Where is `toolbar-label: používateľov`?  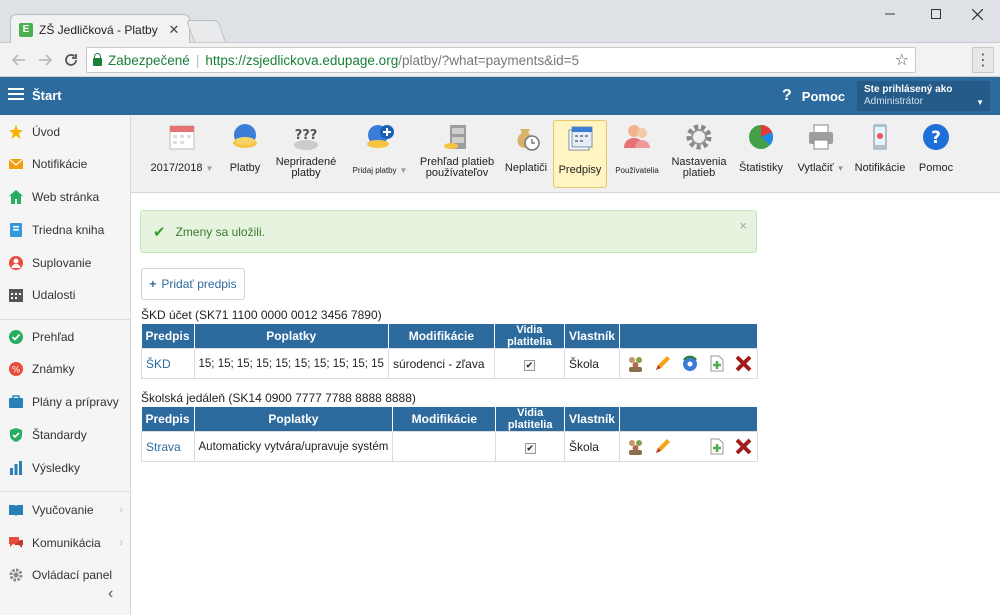 toolbar-label: používateľov is located at coordinates (457, 173).